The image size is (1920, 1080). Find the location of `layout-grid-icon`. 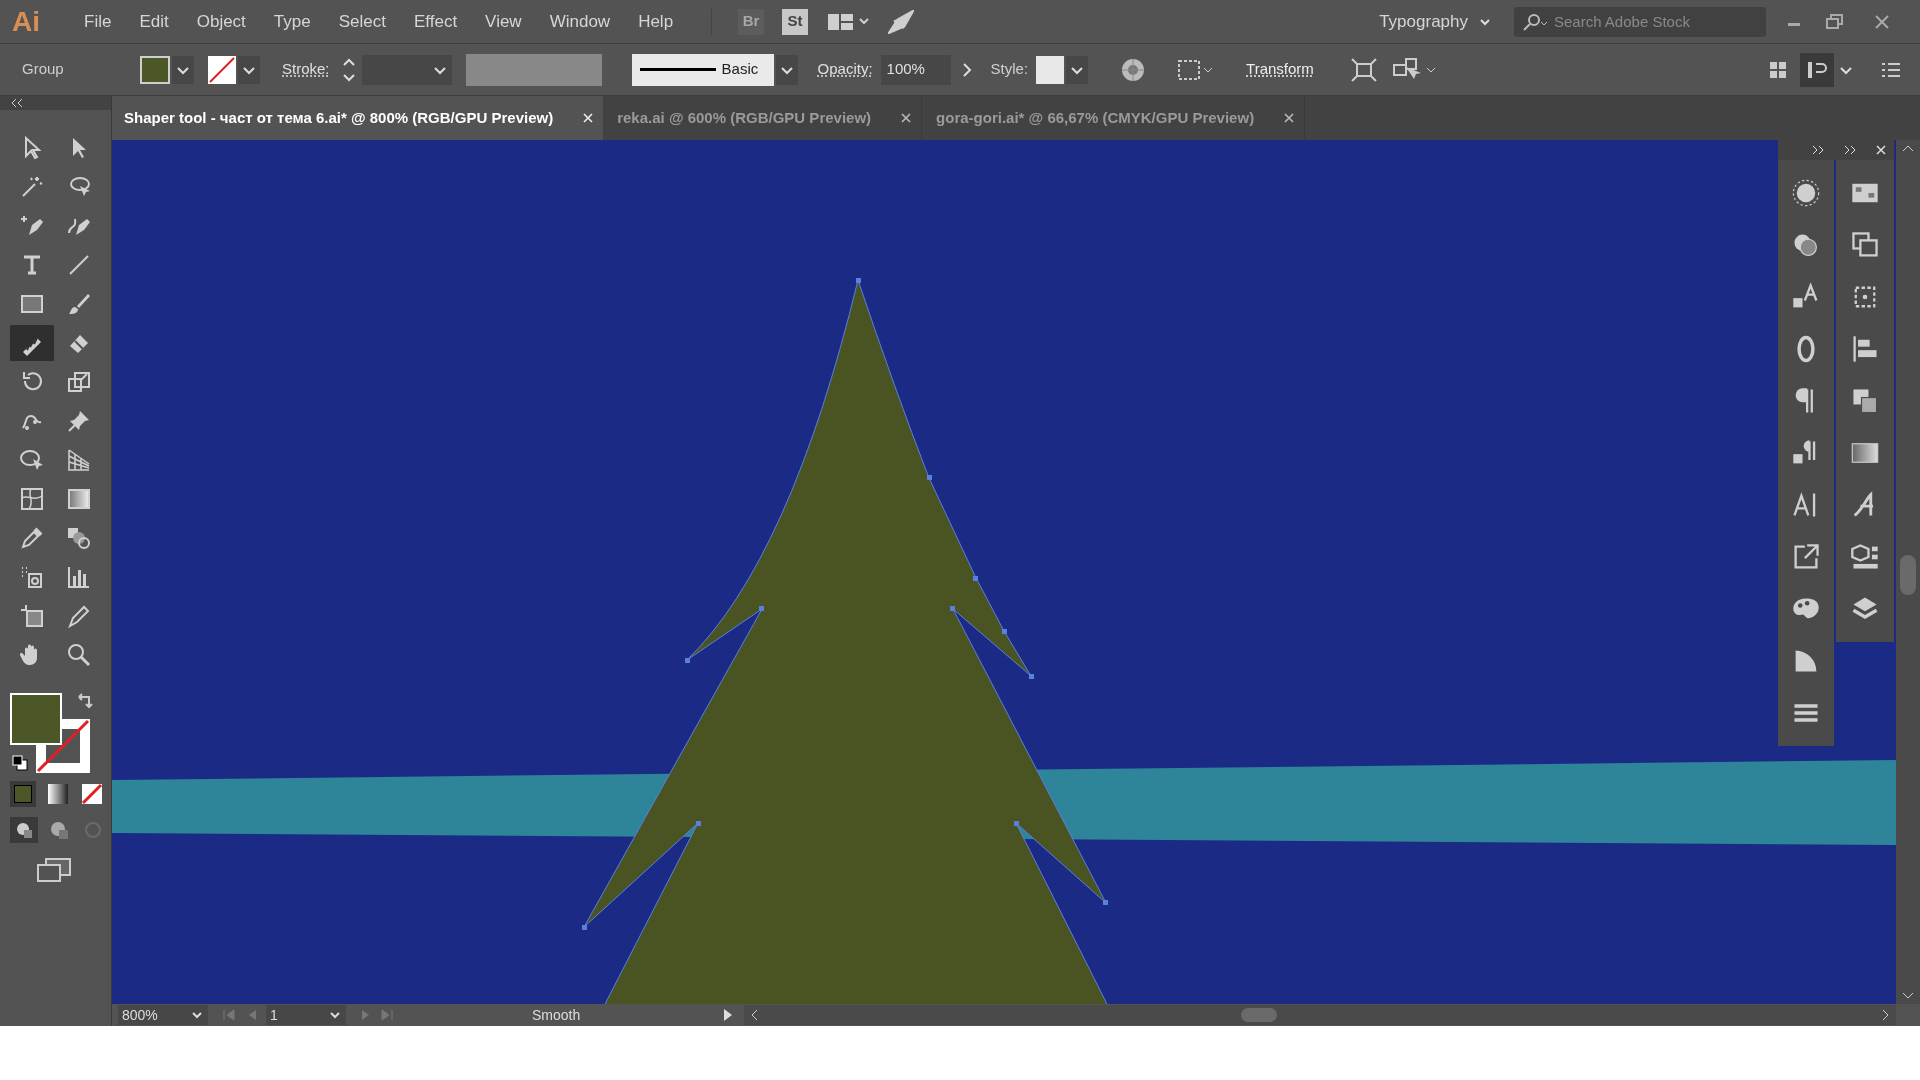

layout-grid-icon is located at coordinates (849, 21).